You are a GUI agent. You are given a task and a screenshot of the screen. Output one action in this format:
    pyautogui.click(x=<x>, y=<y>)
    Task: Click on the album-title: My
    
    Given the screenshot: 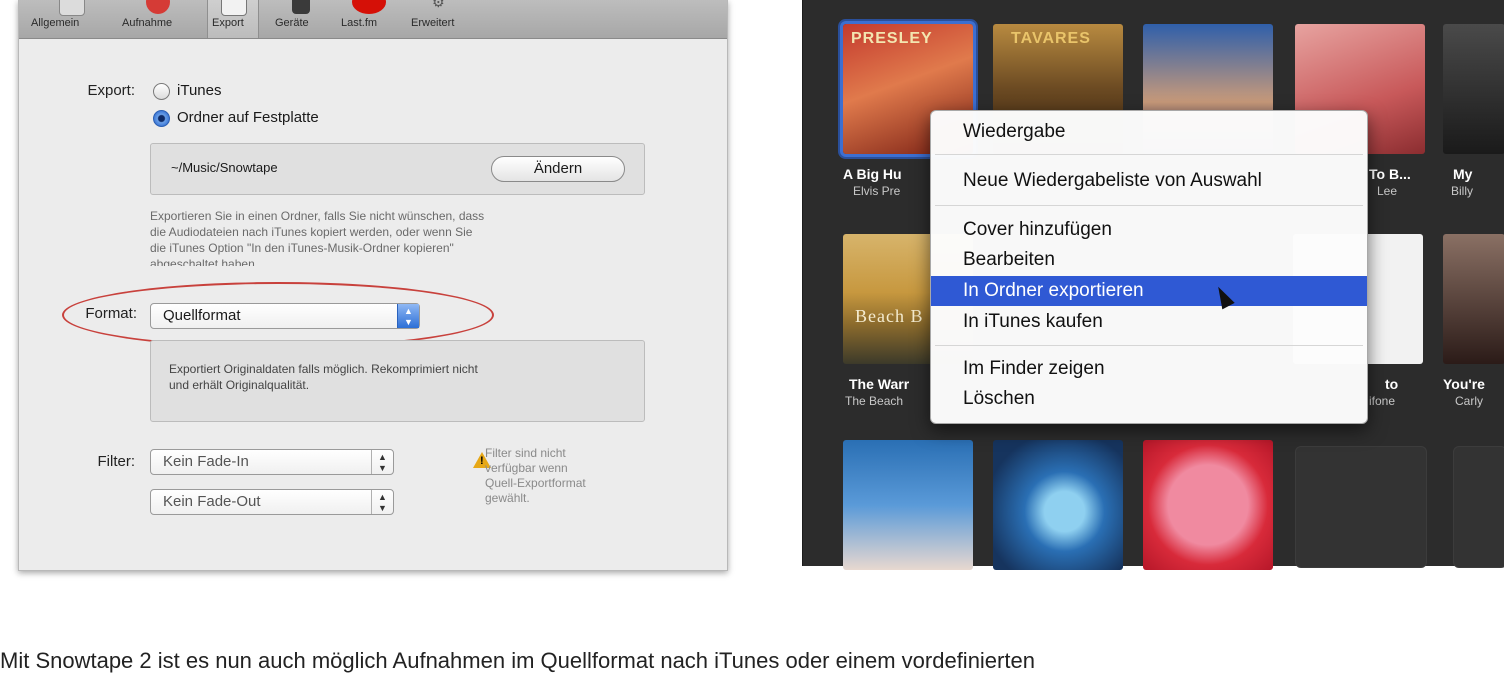 What is the action you would take?
    pyautogui.click(x=1463, y=174)
    